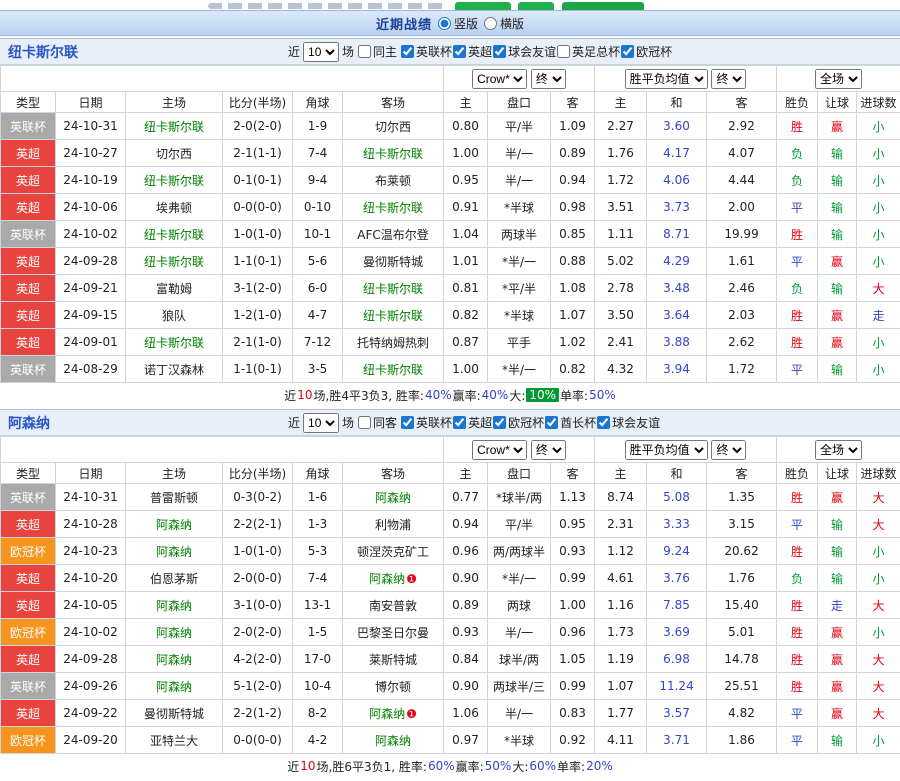 Image resolution: width=900 pixels, height=781 pixels. I want to click on euro-away-odds: 4.44, so click(742, 180).